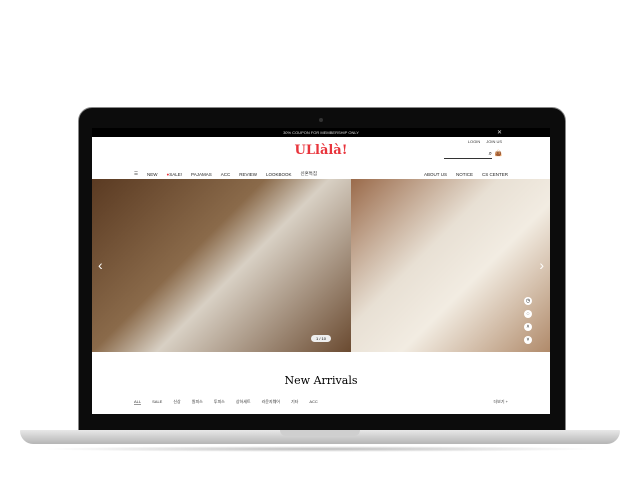 This screenshot has width=640, height=480. I want to click on nav-lookbook: LOOKBOOK, so click(279, 174).